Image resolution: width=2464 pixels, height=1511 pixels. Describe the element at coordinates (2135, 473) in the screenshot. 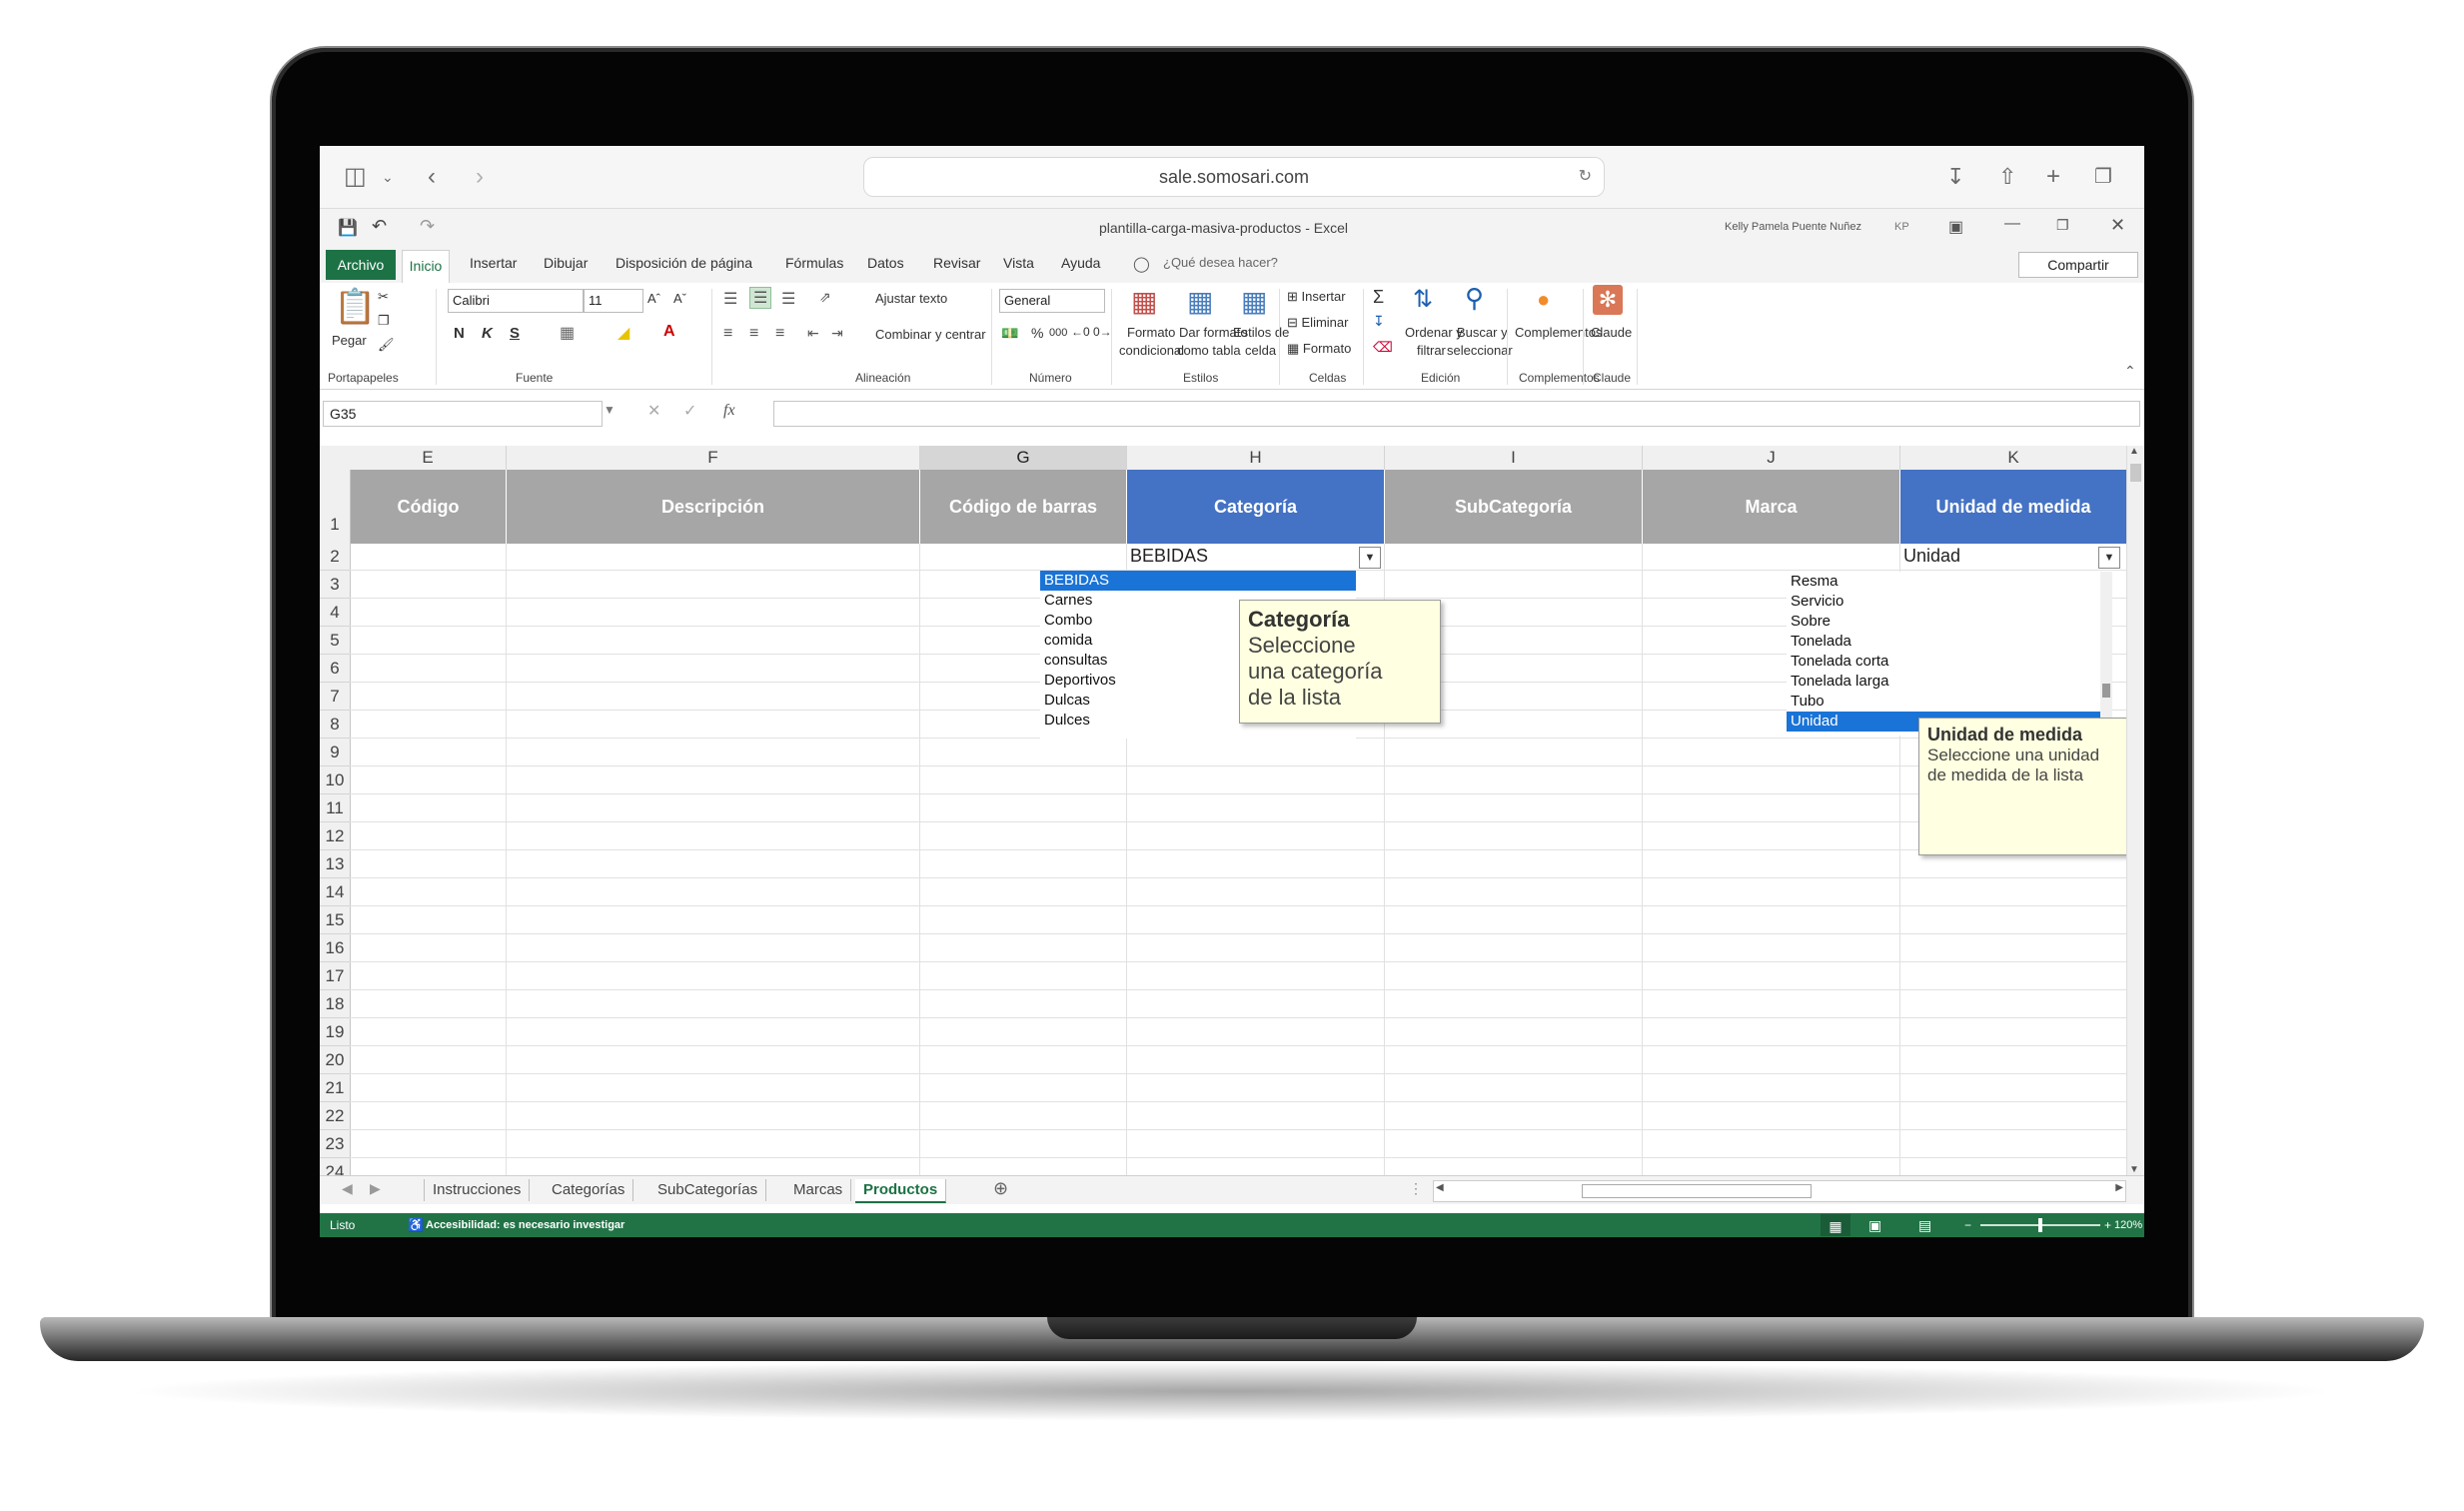

I see `scroll-thumb` at that location.